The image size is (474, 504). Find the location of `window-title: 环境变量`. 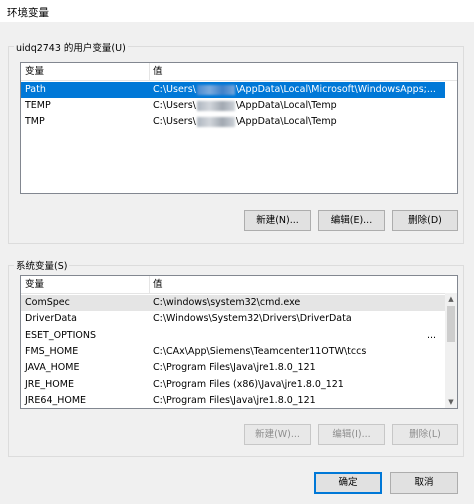

window-title: 环境变量 is located at coordinates (28, 13).